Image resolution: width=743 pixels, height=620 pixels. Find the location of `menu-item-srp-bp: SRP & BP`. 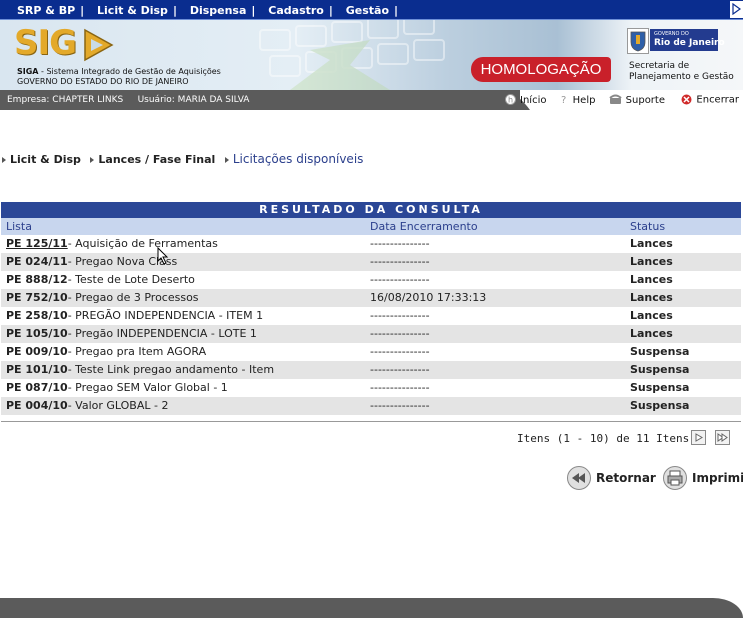

menu-item-srp-bp: SRP & BP is located at coordinates (44, 10).